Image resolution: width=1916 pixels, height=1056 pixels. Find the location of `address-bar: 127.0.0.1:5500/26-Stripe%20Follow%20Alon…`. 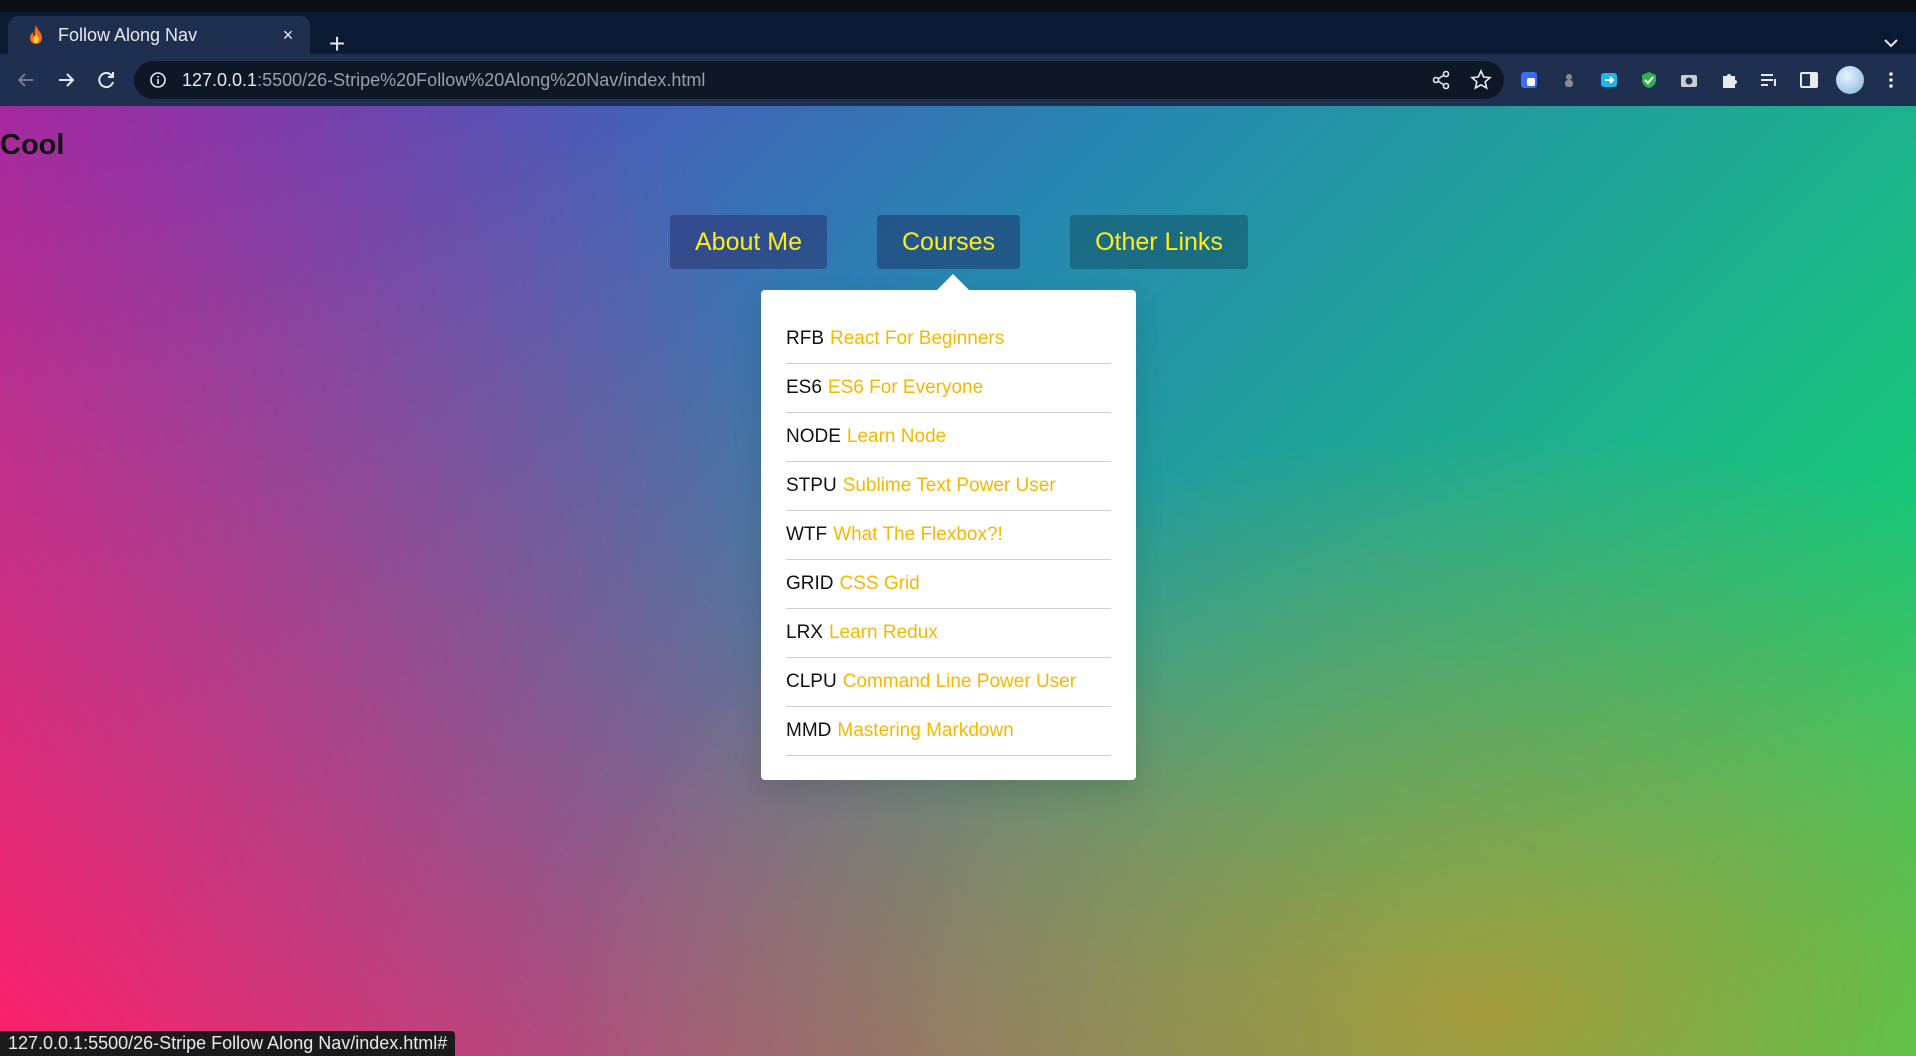

address-bar: 127.0.0.1:5500/26-Stripe%20Follow%20Alon… is located at coordinates (819, 80).